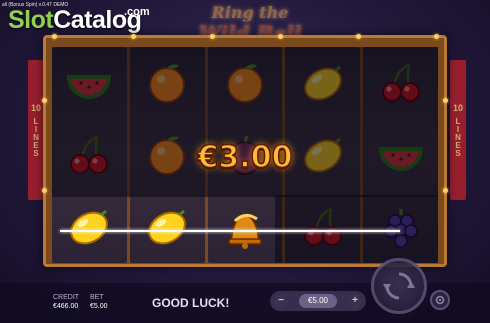 Image resolution: width=490 pixels, height=323 pixels. Describe the element at coordinates (66, 297) in the screenshot. I see `credit-label: CREDIT` at that location.